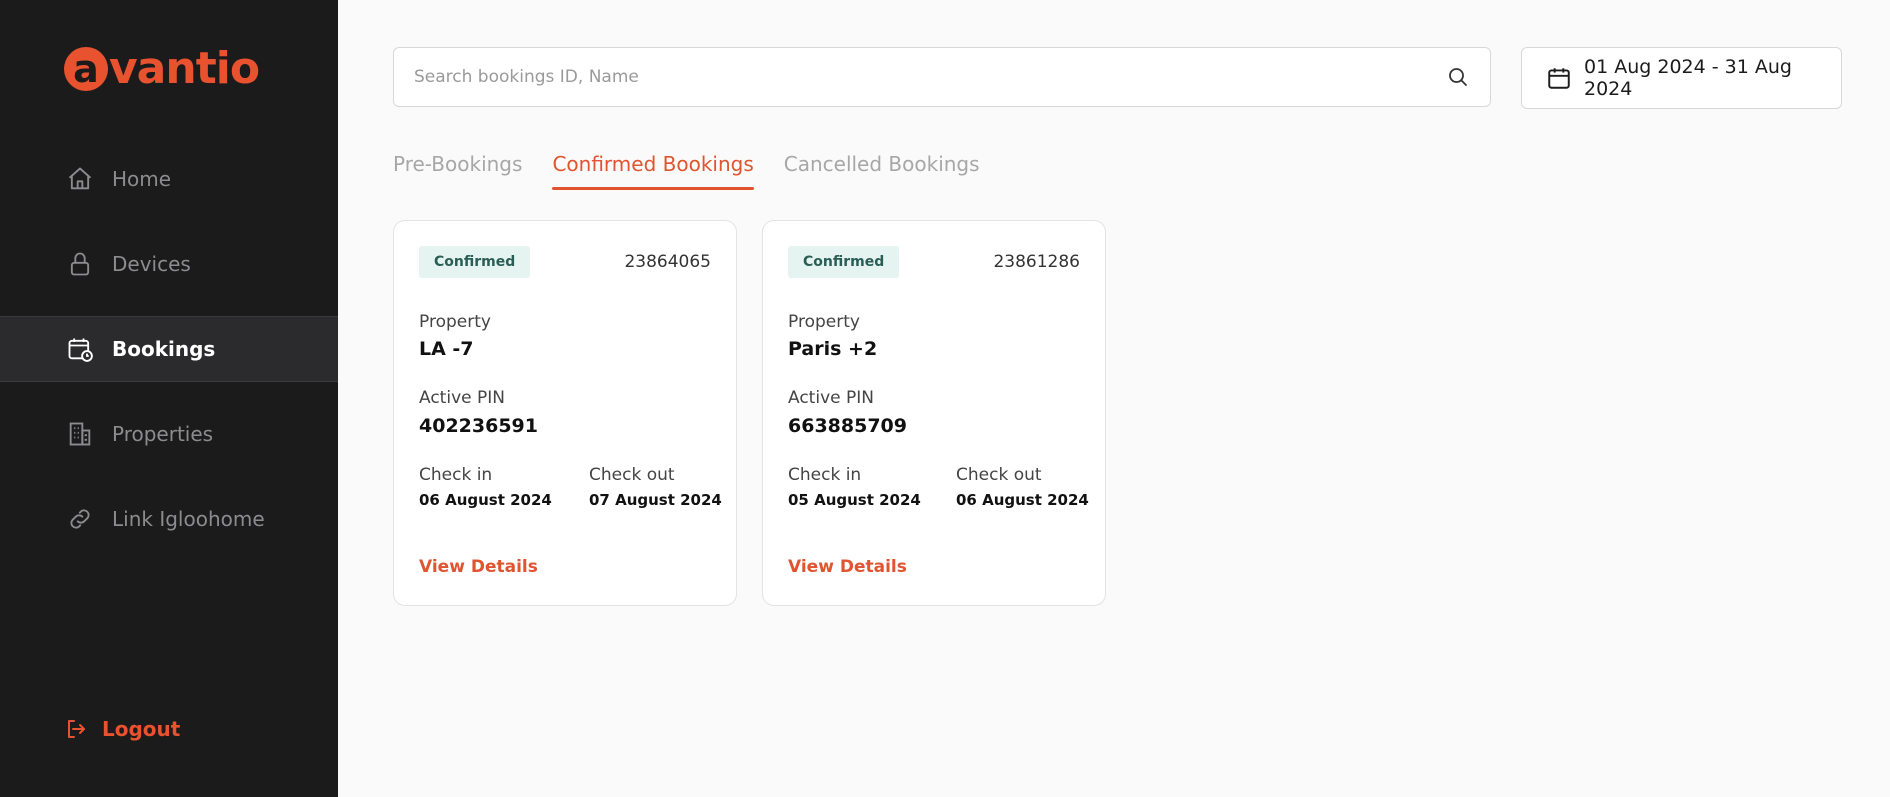 This screenshot has height=797, width=1890. Describe the element at coordinates (141, 729) in the screenshot. I see `logout-label: Logout` at that location.